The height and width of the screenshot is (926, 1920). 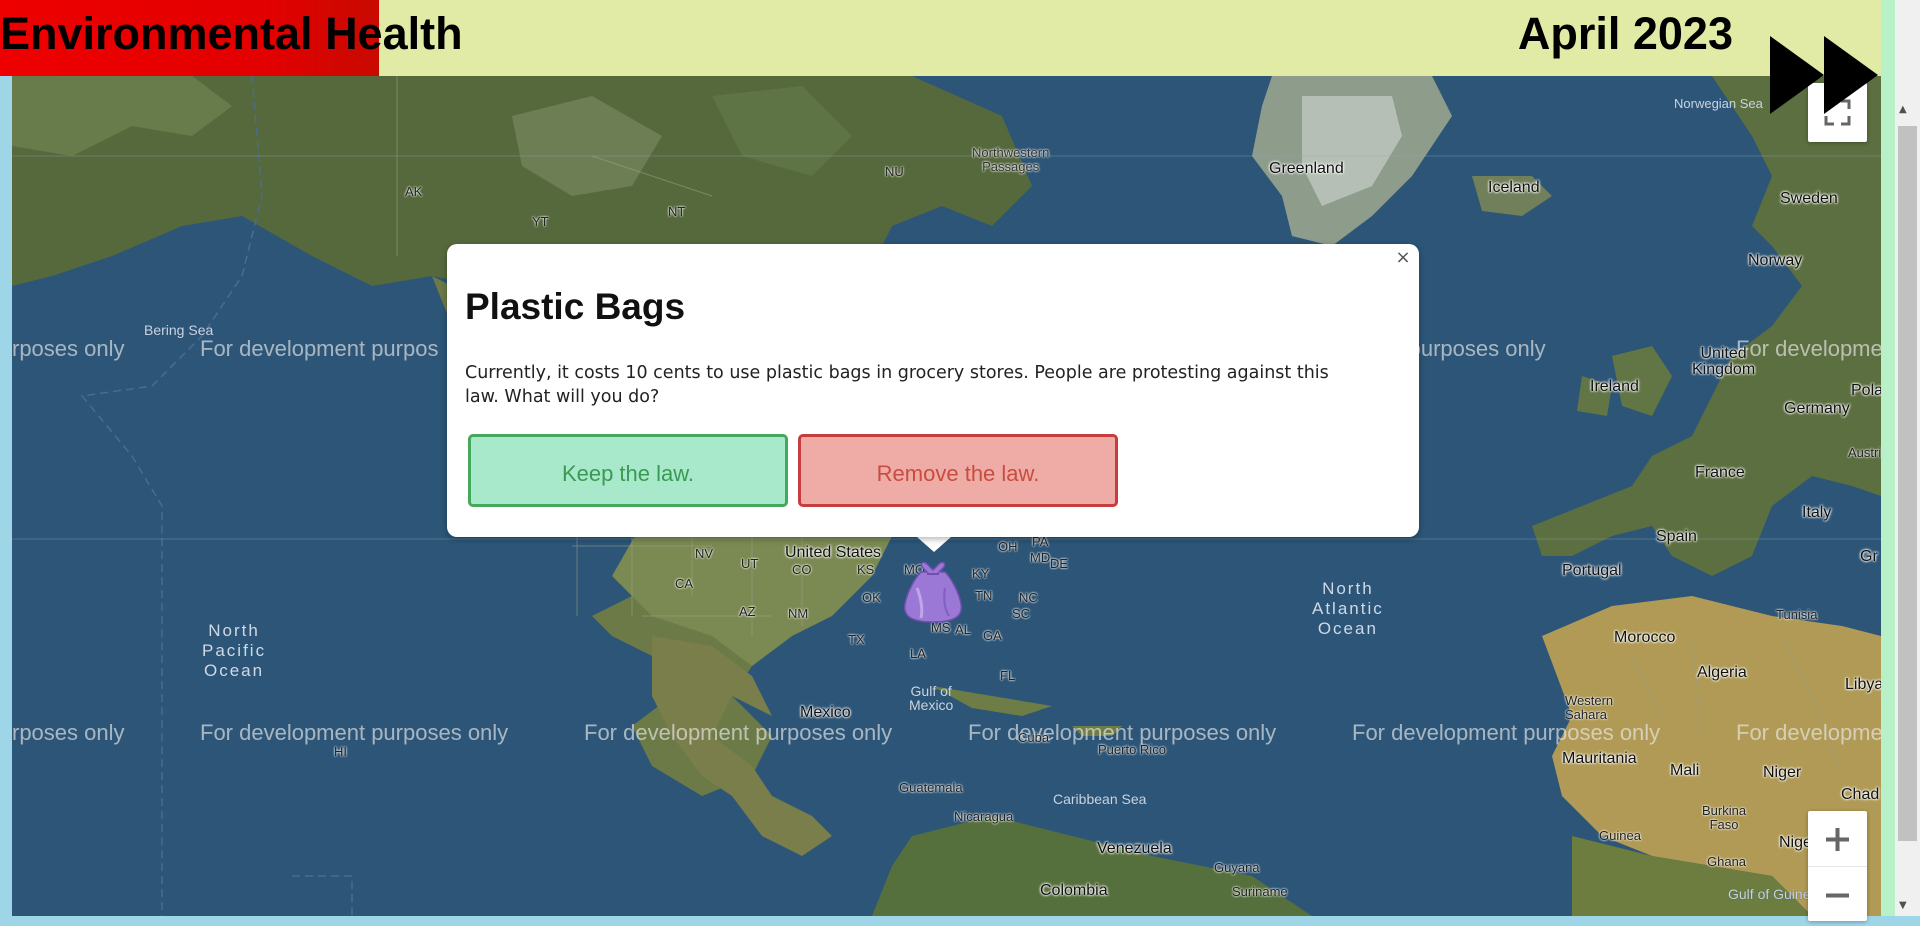 What do you see at coordinates (1720, 472) in the screenshot?
I see `map-label-france: France` at bounding box center [1720, 472].